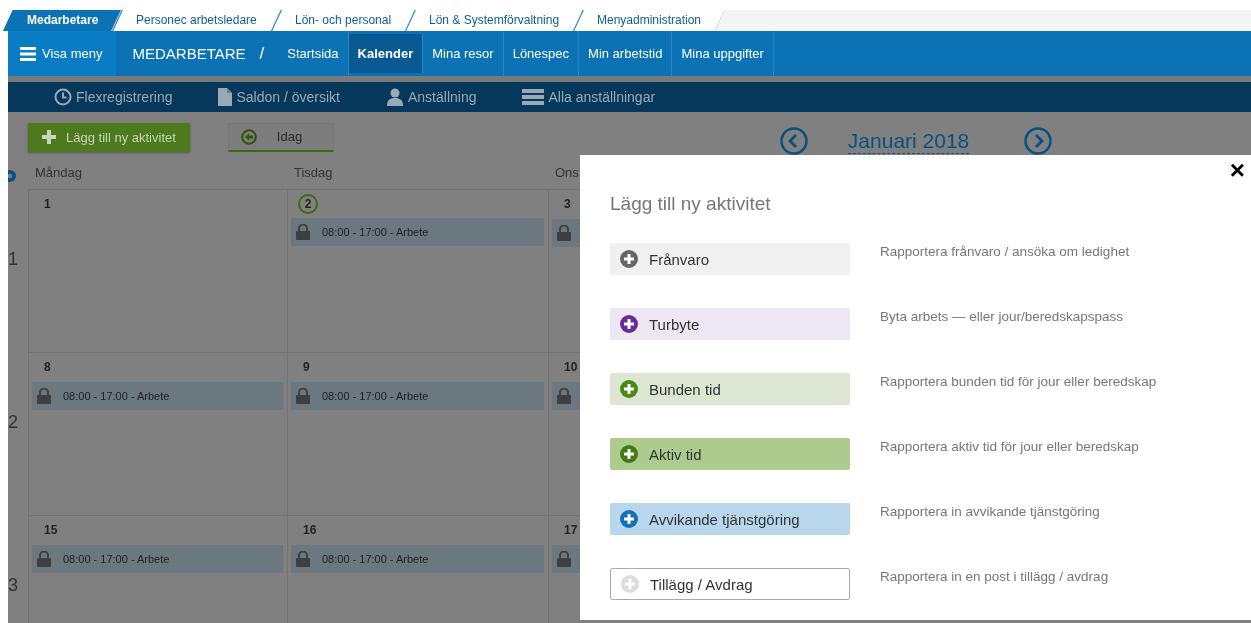 The image size is (1251, 623). What do you see at coordinates (730, 454) in the screenshot?
I see `activity-option-button: Aktiv tid` at bounding box center [730, 454].